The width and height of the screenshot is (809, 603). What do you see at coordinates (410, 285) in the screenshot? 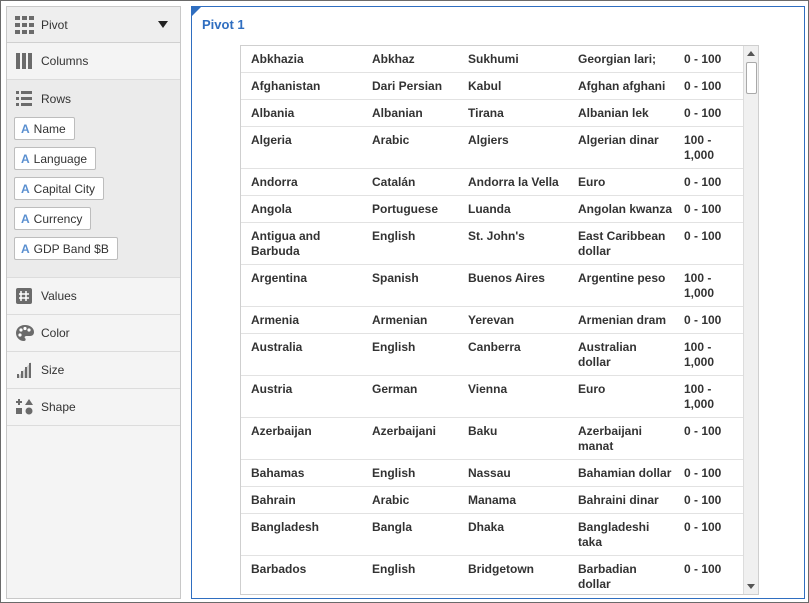
I see `language-cell: Spanish` at bounding box center [410, 285].